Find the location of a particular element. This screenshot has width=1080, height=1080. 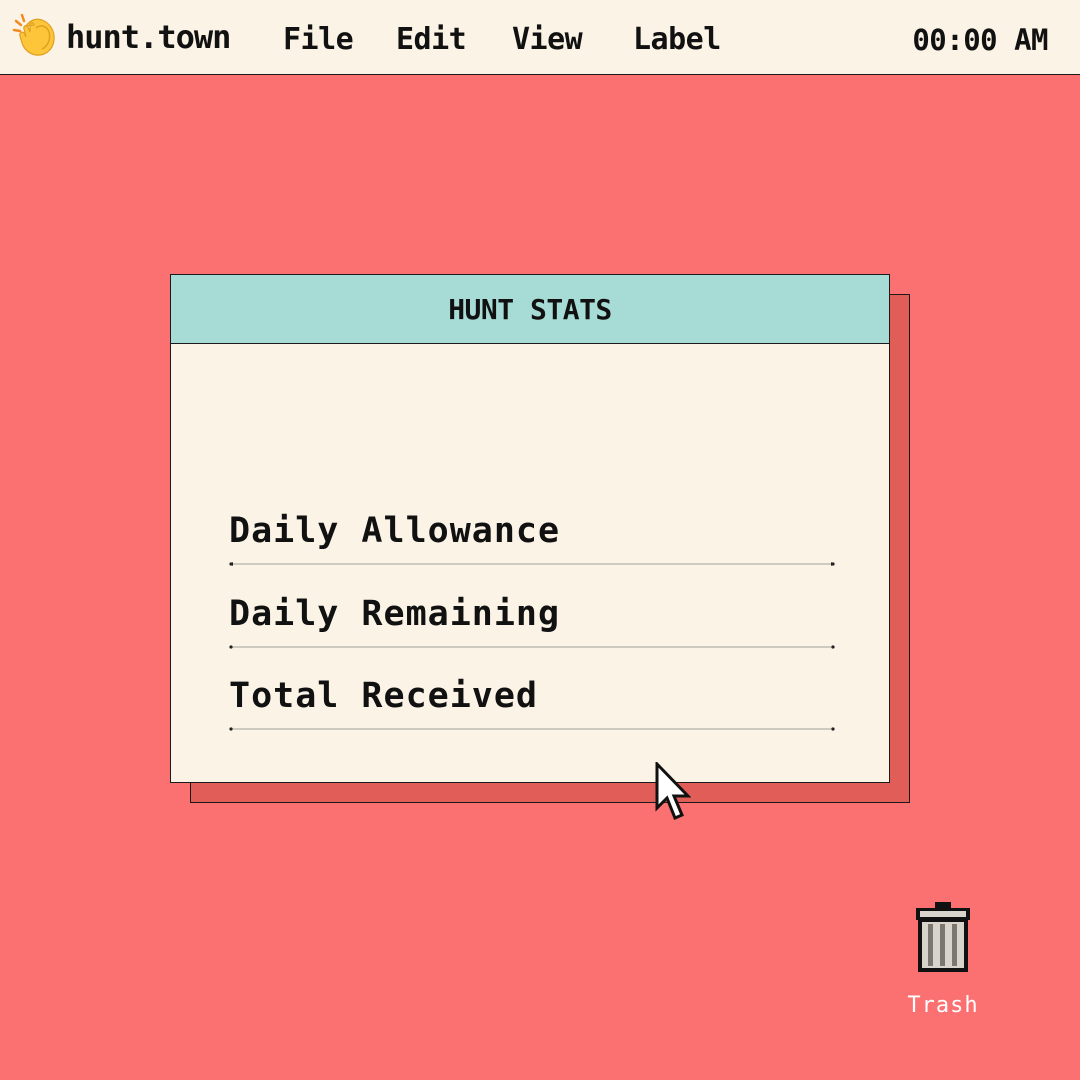

clapping-hands-icon is located at coordinates (35, 35).